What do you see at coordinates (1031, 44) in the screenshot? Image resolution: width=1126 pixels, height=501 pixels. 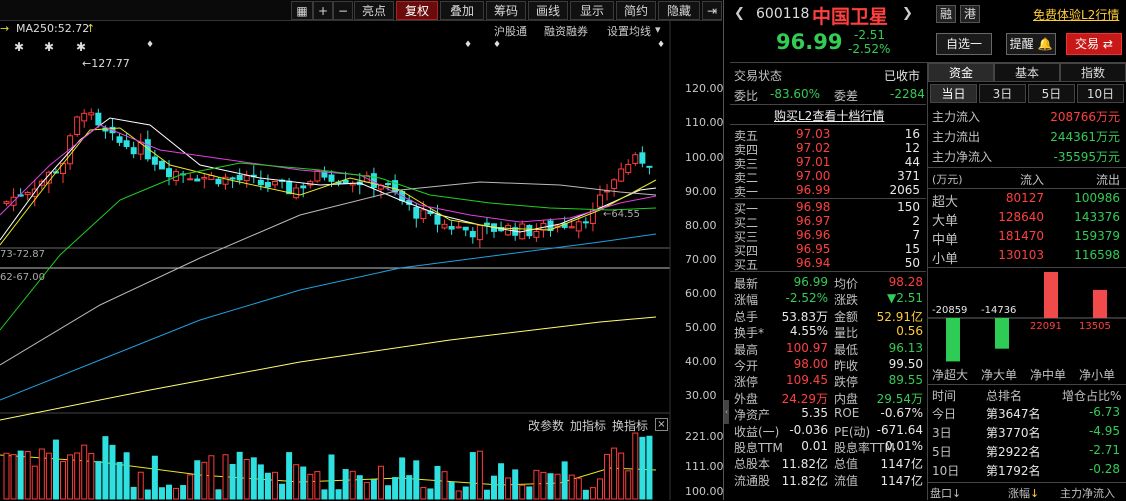 I see `alert-button: 提醒 🔔` at bounding box center [1031, 44].